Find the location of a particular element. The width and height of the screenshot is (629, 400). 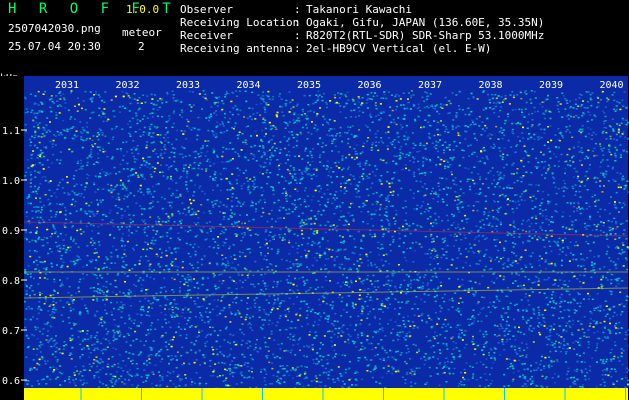

x-tick-label: 2038 is located at coordinates (491, 85).